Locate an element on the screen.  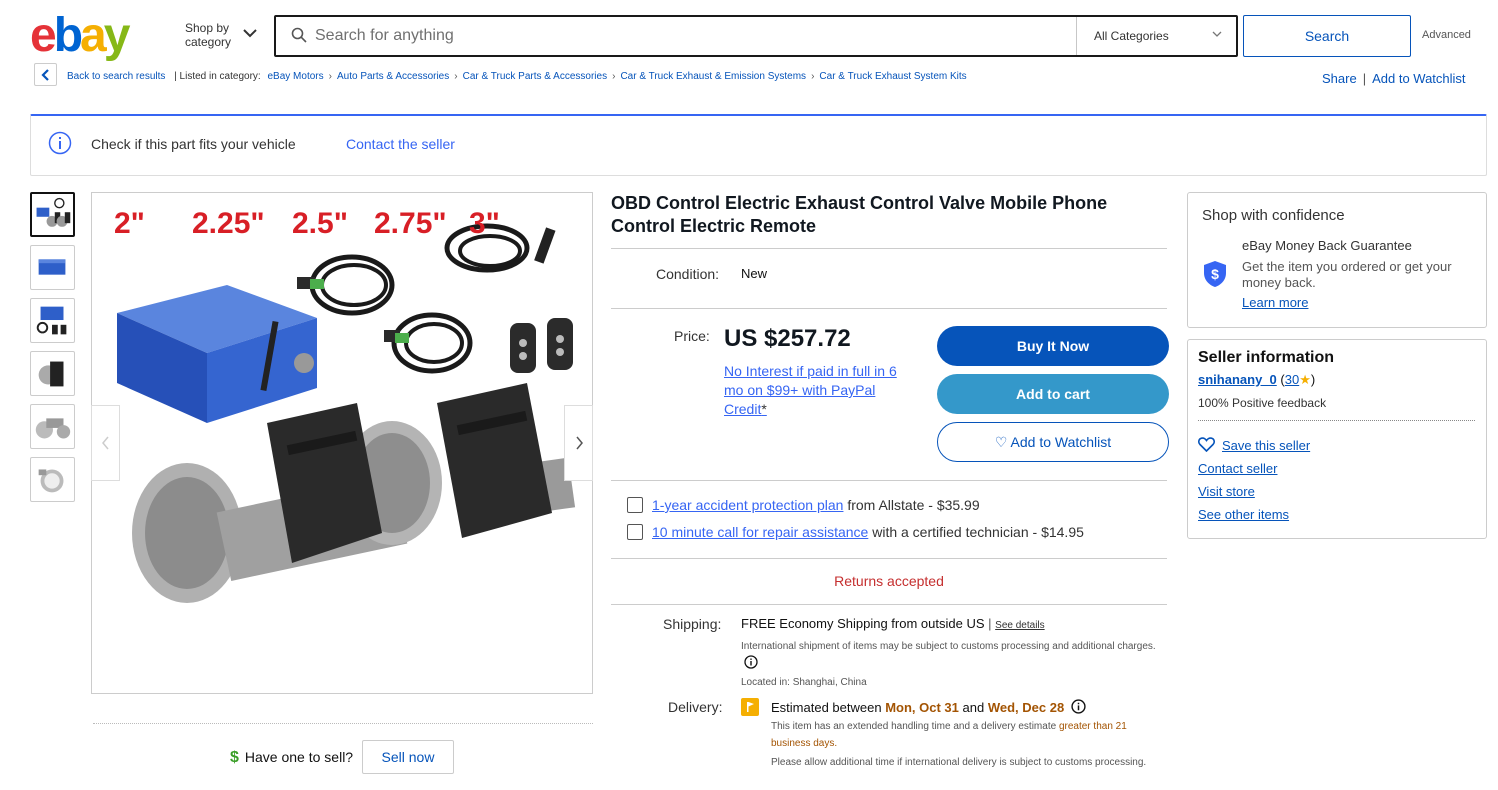
prev-image-button is located at coordinates (105, 443).